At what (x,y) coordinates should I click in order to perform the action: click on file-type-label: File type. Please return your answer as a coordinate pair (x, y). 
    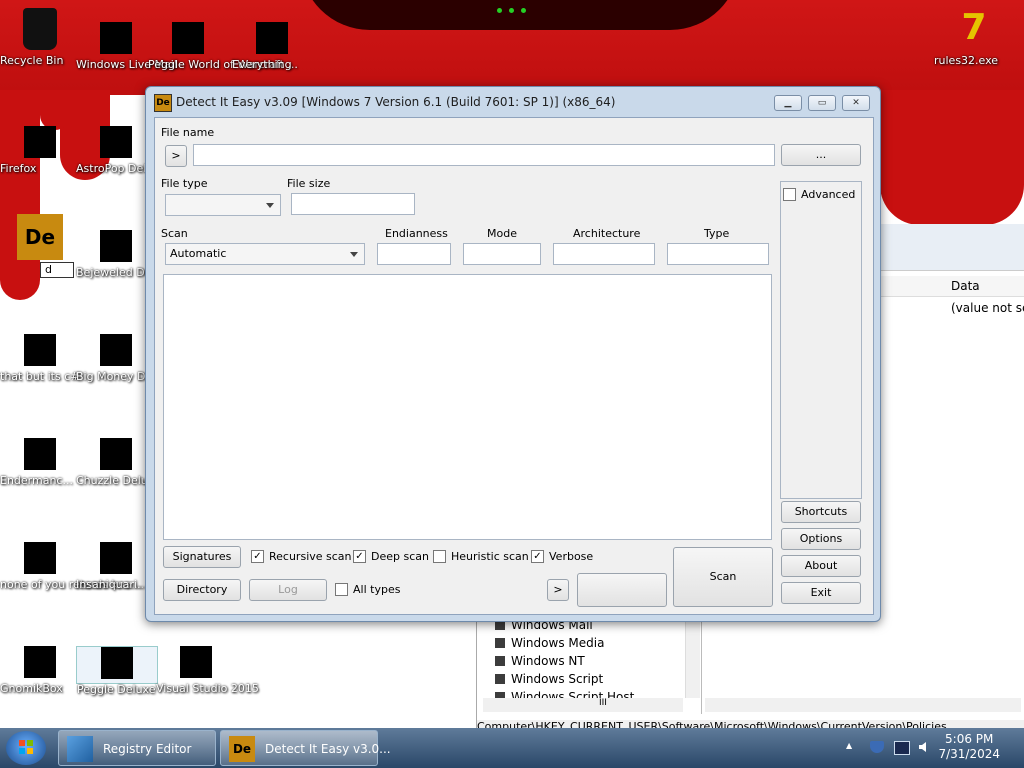
    Looking at the image, I should click on (184, 183).